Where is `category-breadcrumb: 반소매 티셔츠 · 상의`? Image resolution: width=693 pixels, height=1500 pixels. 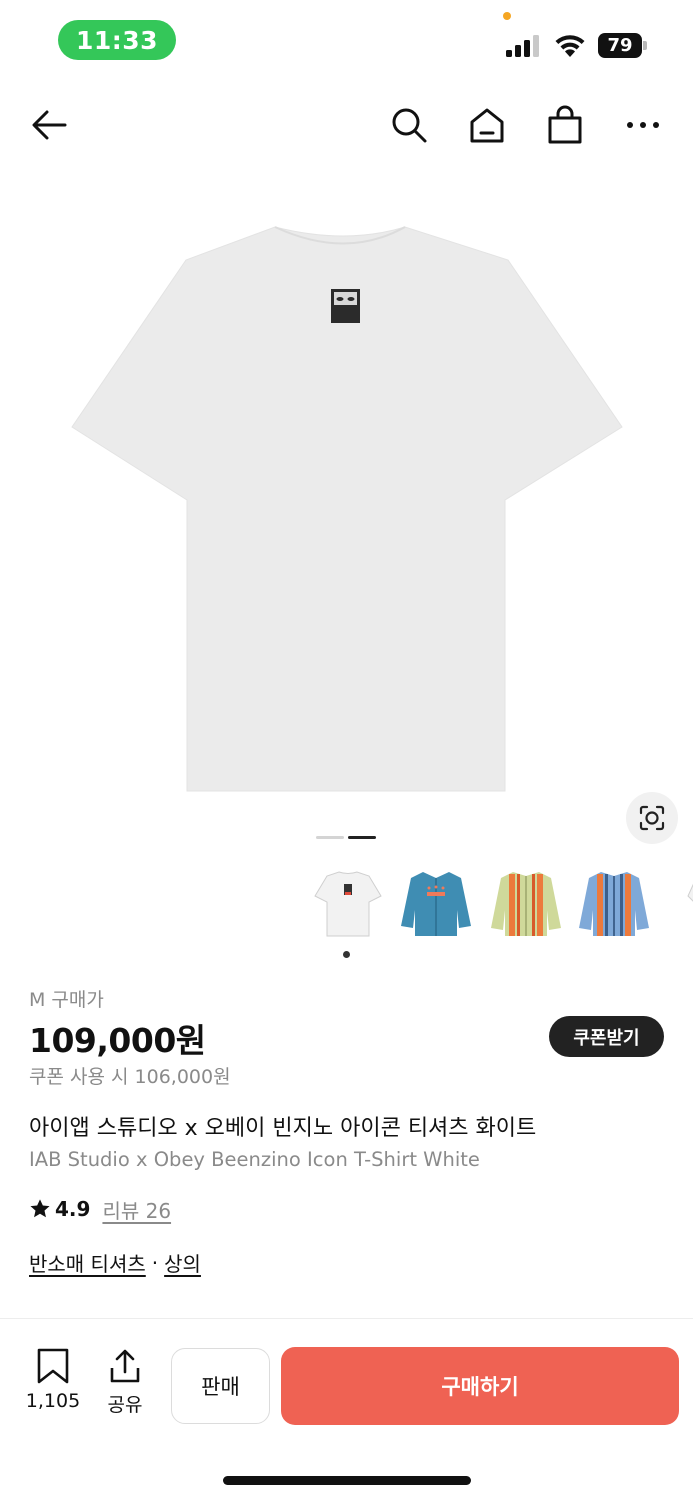 category-breadcrumb: 반소매 티셔츠 · 상의 is located at coordinates (115, 1262).